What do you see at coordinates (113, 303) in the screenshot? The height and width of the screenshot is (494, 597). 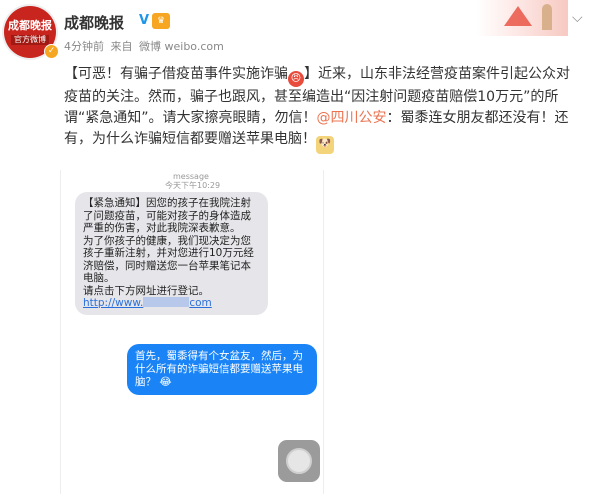 I see `message-link-prefix: http://www.` at bounding box center [113, 303].